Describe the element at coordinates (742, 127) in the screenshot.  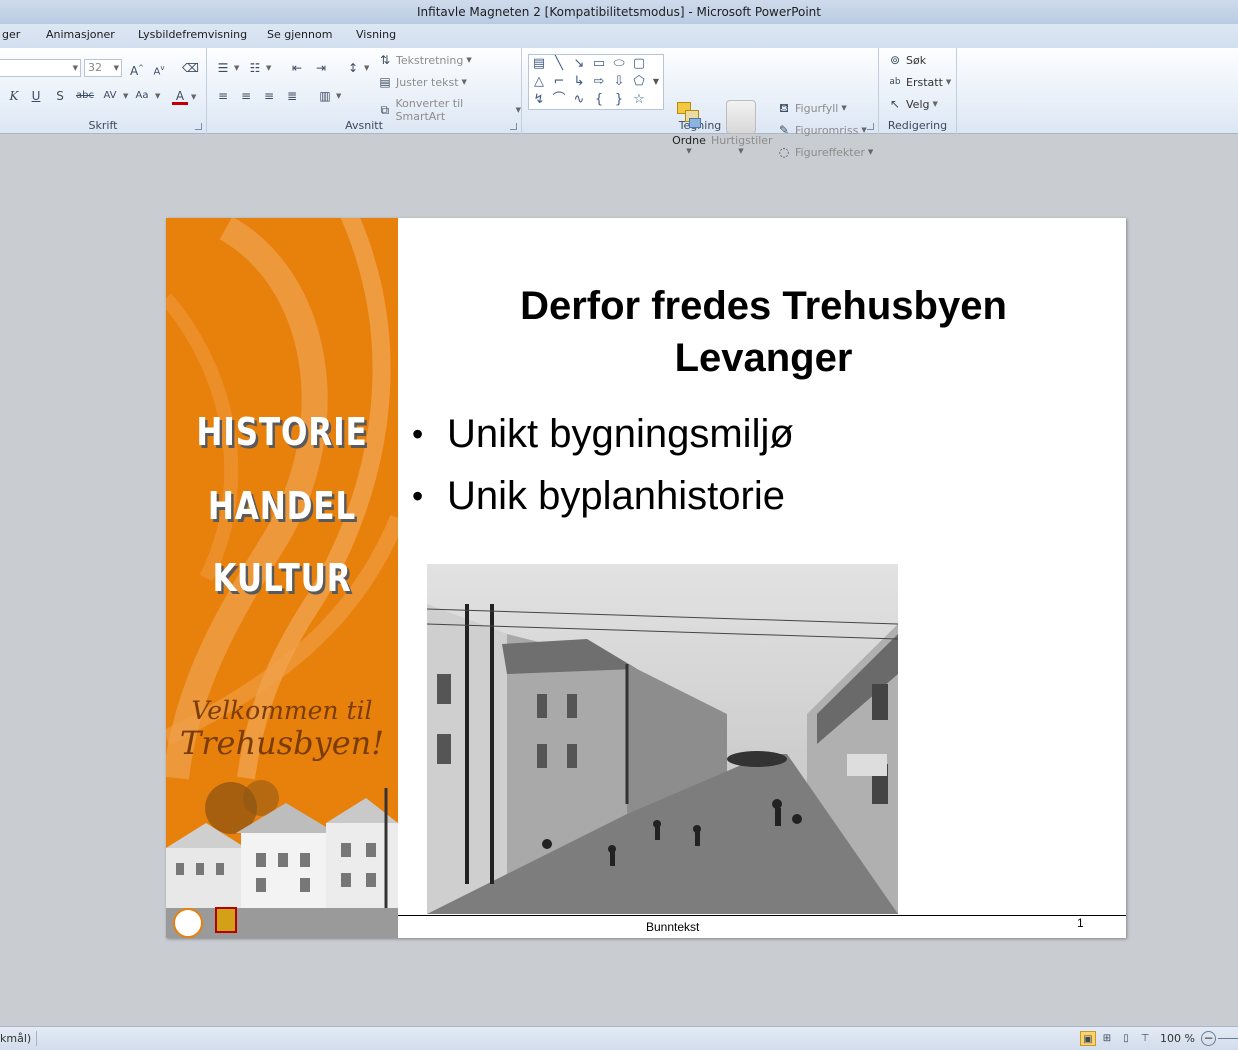
I see `quick-styles-button: Hurtigstiler ▼` at that location.